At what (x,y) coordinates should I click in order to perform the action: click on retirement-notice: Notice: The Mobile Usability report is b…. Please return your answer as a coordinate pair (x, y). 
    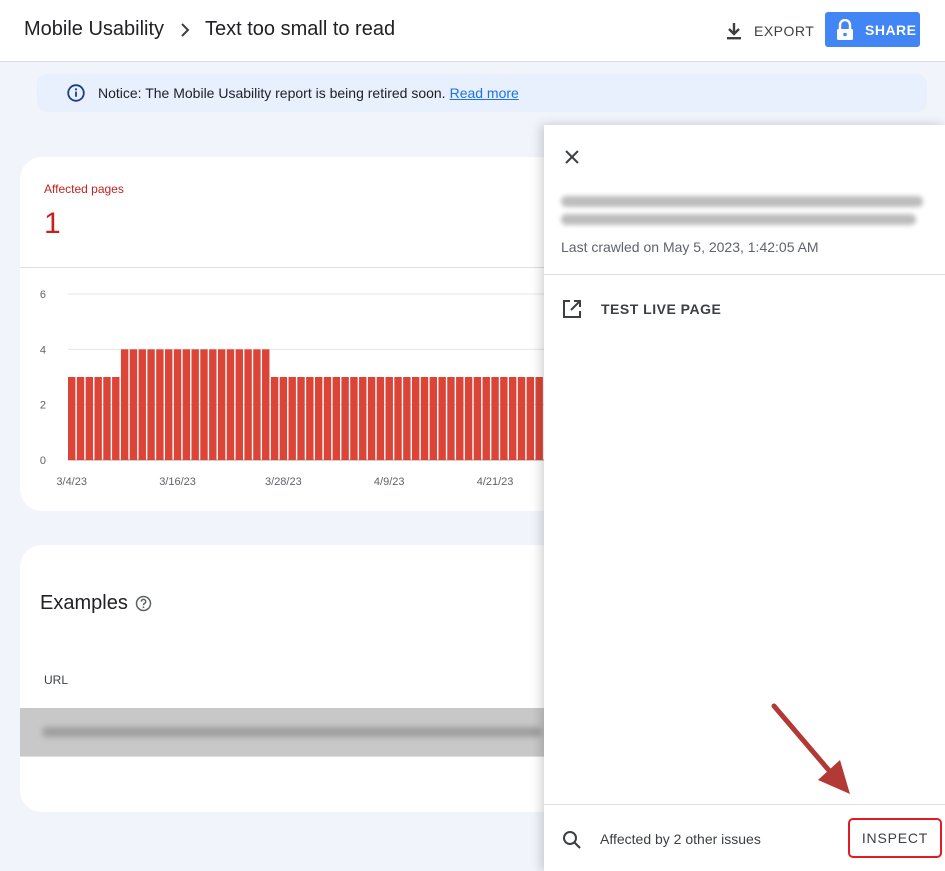
    Looking at the image, I should click on (482, 93).